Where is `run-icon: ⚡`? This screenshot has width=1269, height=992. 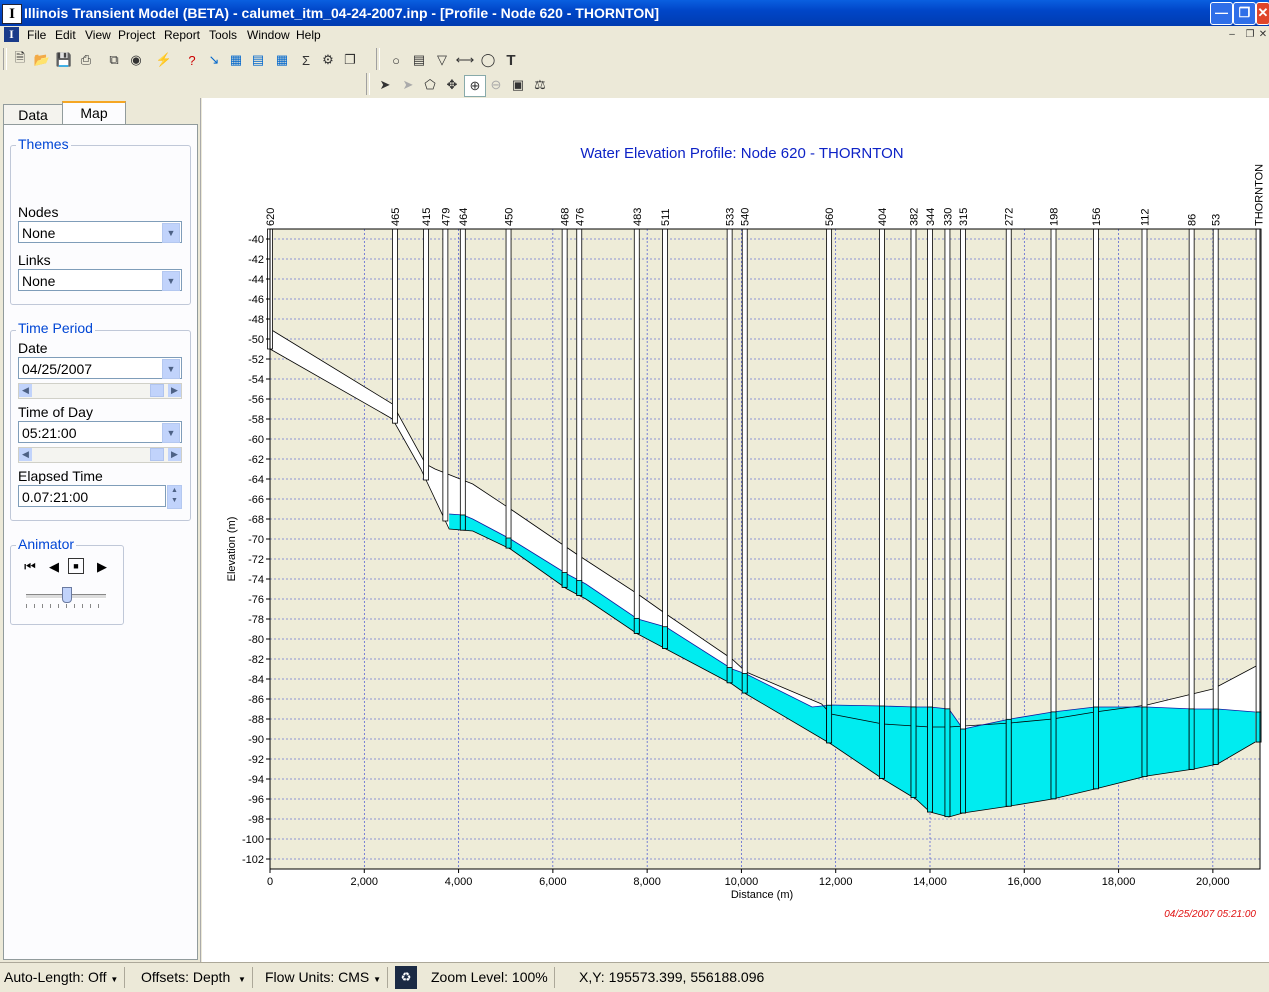 run-icon: ⚡ is located at coordinates (164, 60).